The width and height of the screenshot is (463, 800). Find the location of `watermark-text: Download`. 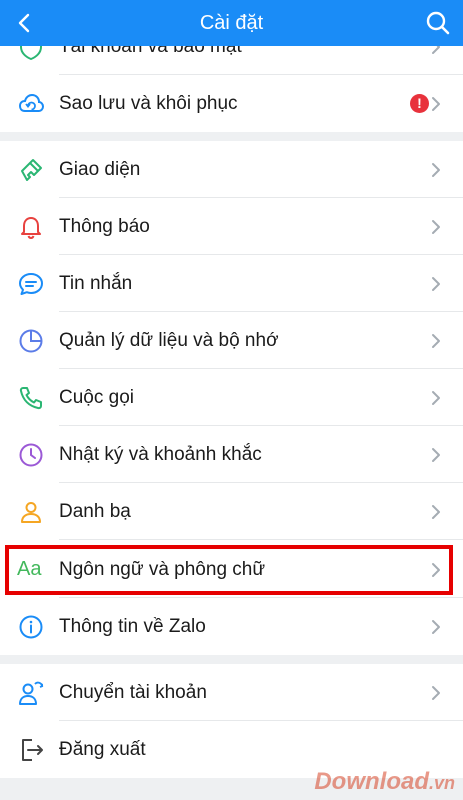

watermark-text: Download is located at coordinates (371, 781).